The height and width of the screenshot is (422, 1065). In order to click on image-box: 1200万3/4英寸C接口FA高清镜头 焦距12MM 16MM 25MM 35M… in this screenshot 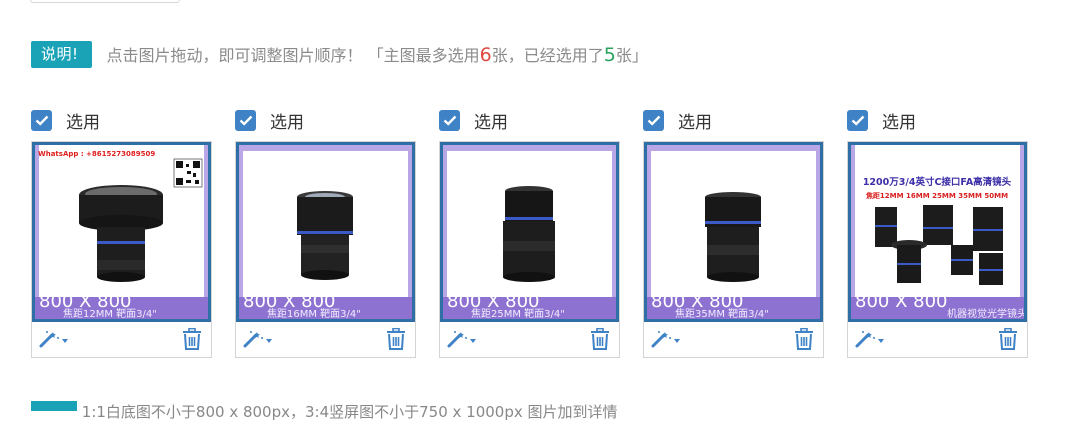, I will do `click(937, 249)`.